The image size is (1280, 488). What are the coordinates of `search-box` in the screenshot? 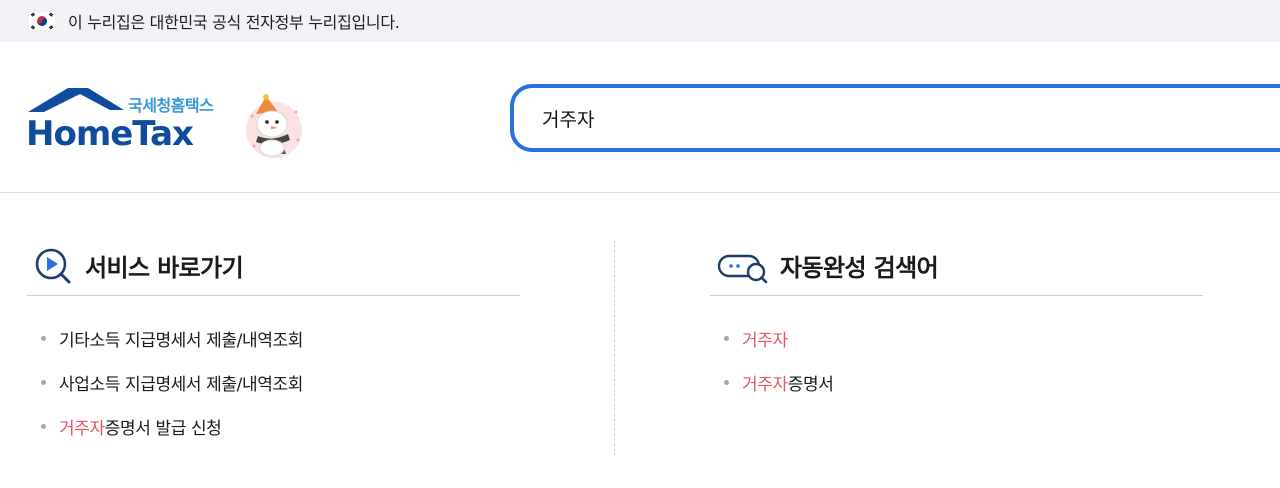 It's located at (895, 118).